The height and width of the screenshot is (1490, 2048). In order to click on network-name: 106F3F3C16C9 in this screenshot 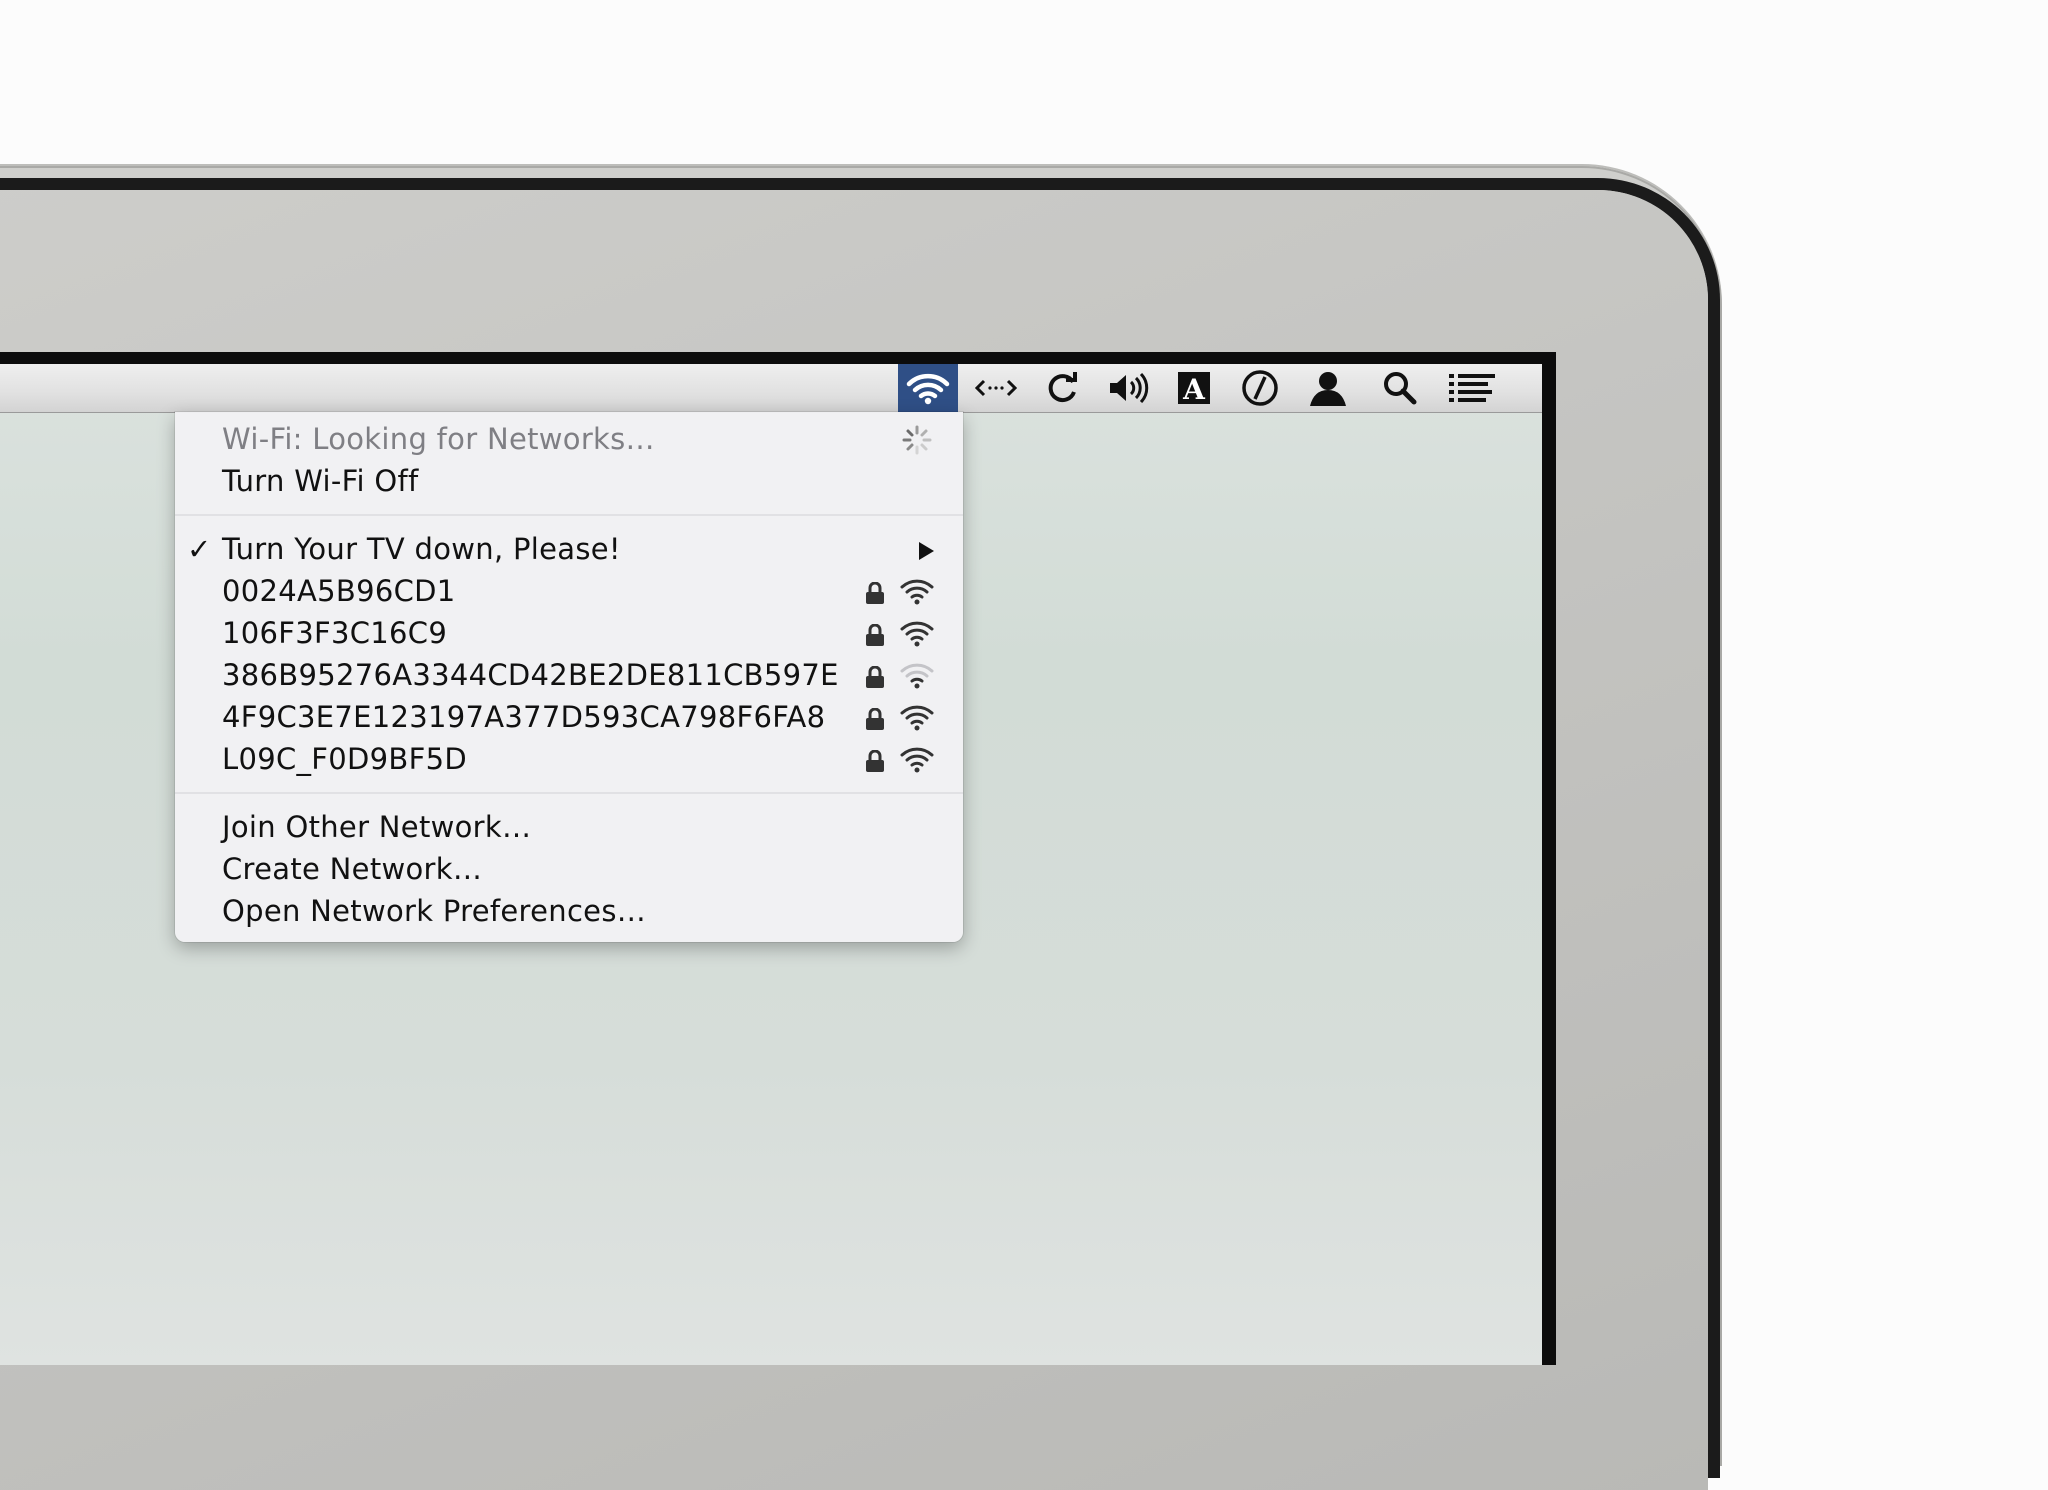, I will do `click(335, 633)`.